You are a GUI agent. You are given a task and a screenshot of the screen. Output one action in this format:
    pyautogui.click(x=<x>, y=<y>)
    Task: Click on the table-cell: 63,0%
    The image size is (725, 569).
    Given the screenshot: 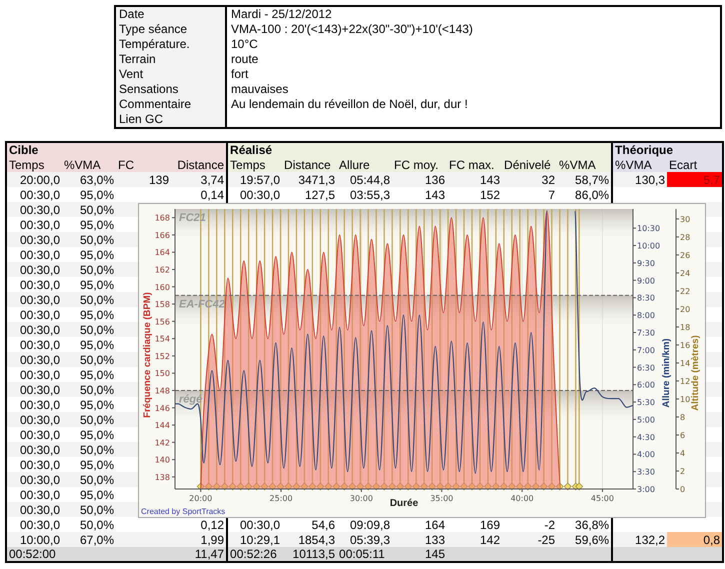 What is the action you would take?
    pyautogui.click(x=89, y=179)
    